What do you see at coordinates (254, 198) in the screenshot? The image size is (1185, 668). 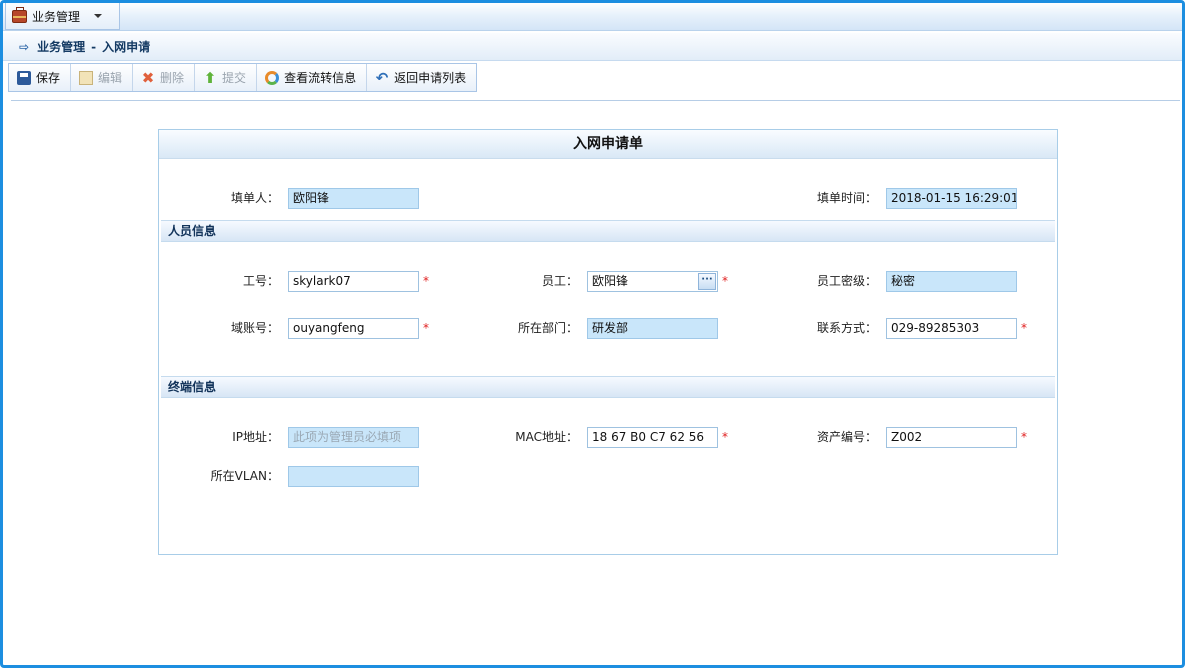 I see `filler-label: 填单人：` at bounding box center [254, 198].